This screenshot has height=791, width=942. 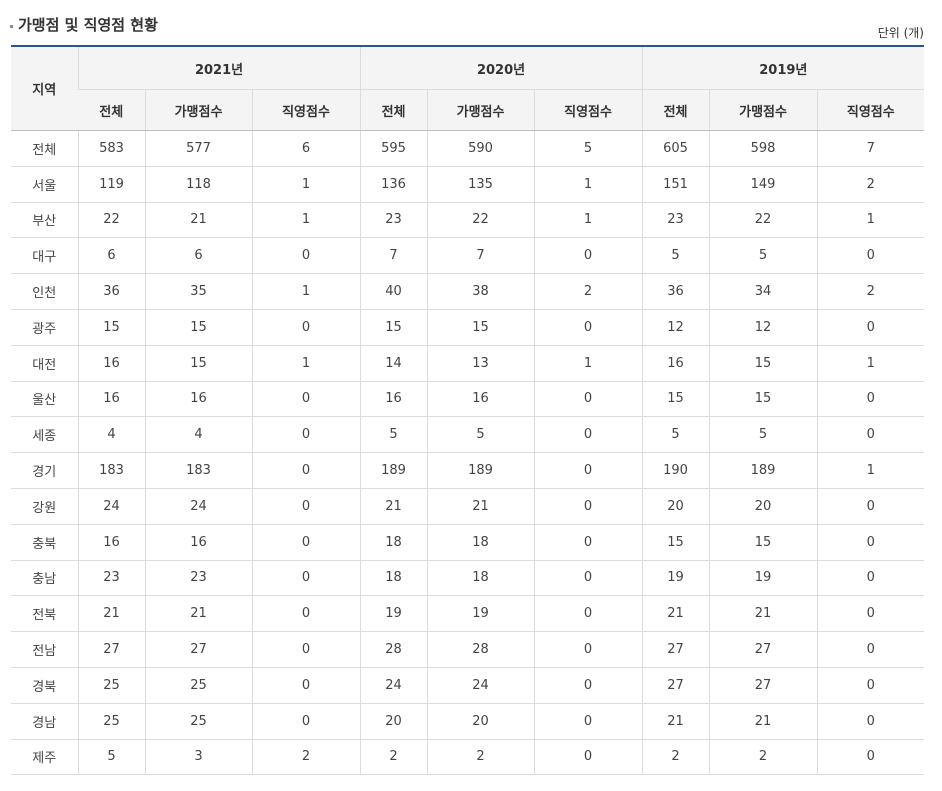 What do you see at coordinates (468, 470) in the screenshot?
I see `table-row: 경기 183 183 0 189 189 0 190 189 1` at bounding box center [468, 470].